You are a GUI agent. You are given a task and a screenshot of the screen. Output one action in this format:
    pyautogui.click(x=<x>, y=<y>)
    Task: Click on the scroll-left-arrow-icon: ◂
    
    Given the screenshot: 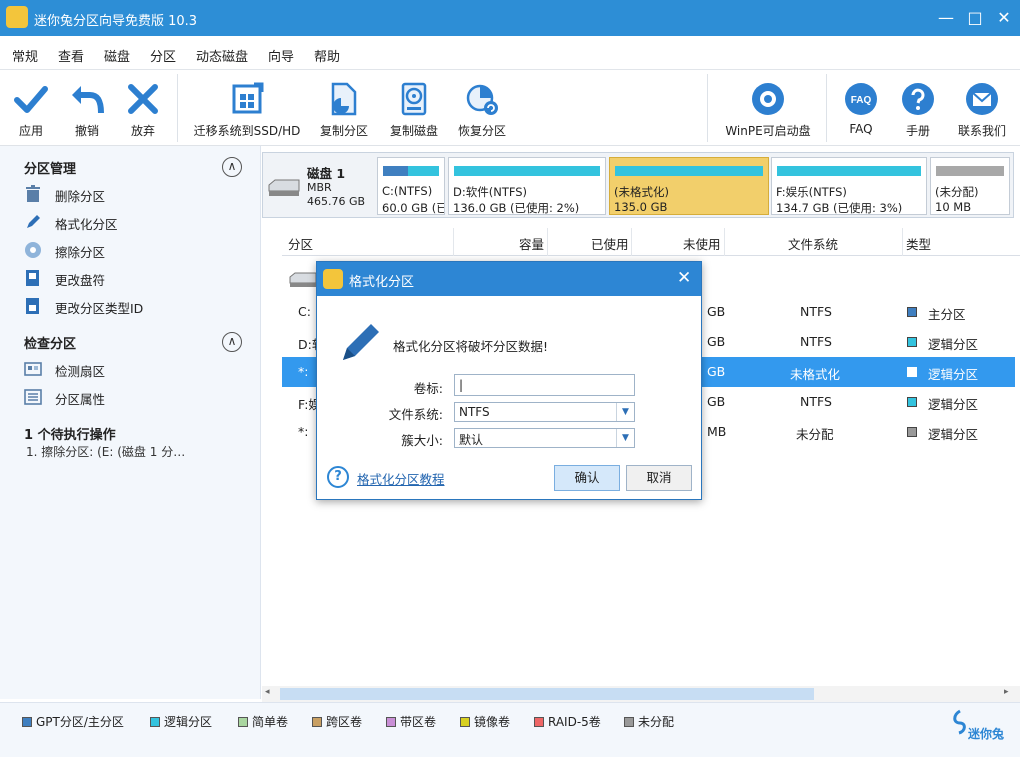 What is the action you would take?
    pyautogui.click(x=267, y=692)
    